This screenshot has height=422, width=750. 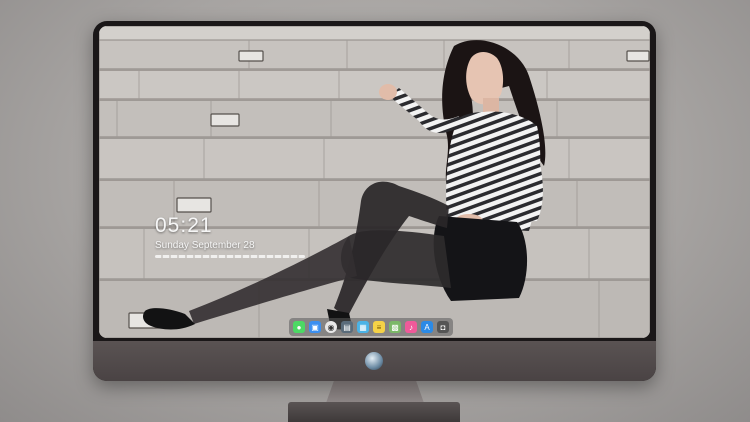 What do you see at coordinates (411, 327) in the screenshot?
I see `music-icon: ♪` at bounding box center [411, 327].